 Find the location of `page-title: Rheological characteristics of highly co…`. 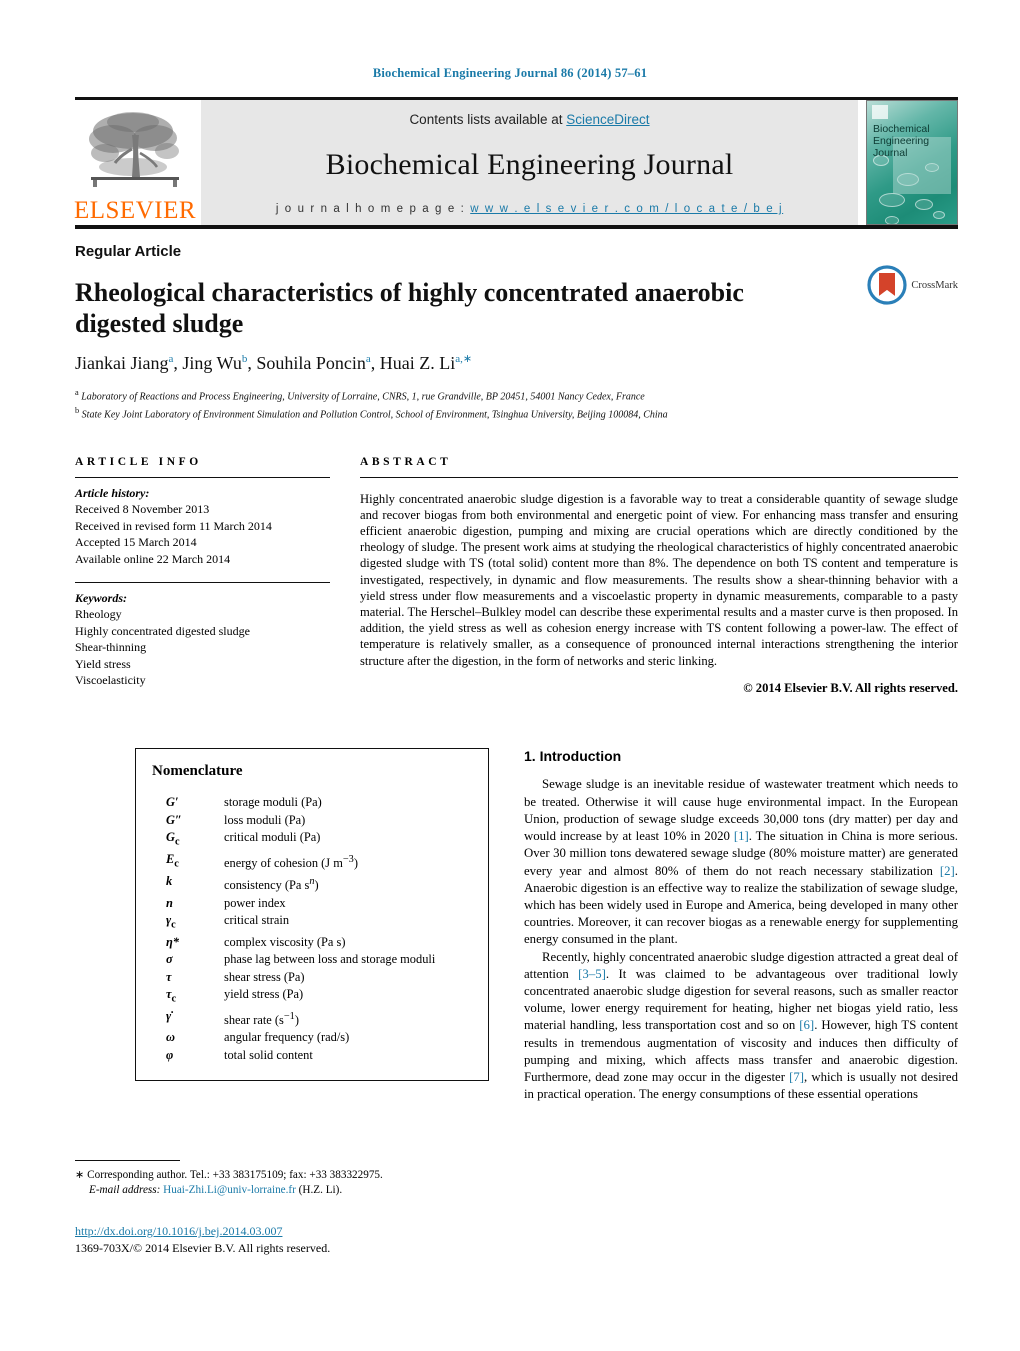

page-title: Rheological characteristics of highly co… is located at coordinates (409, 308).